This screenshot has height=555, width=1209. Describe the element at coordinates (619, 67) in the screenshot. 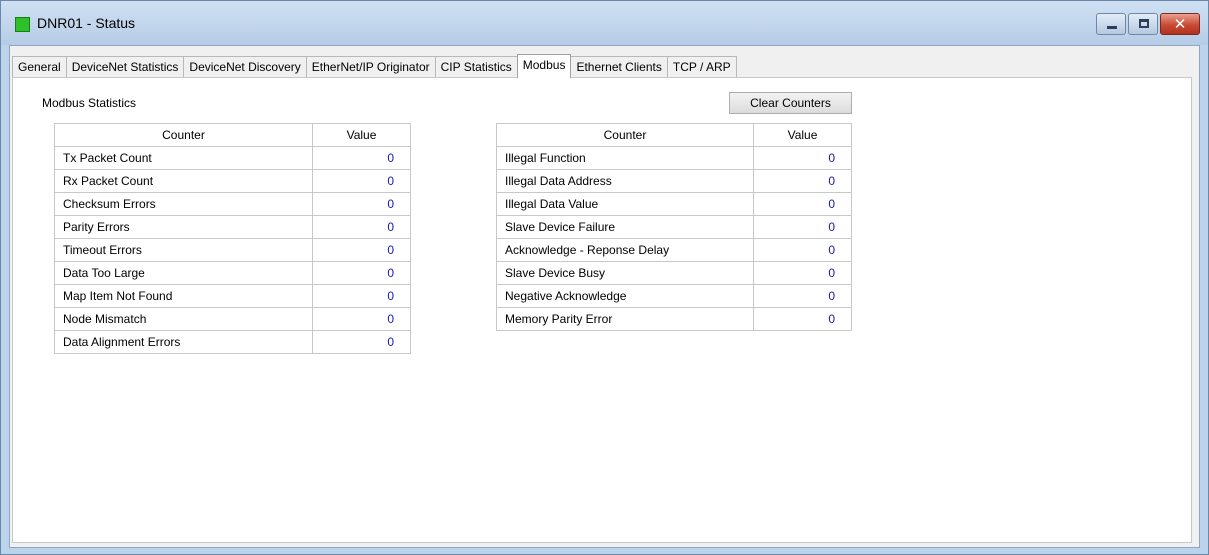

I see `tab-ethernet-clients: Ethernet Clients` at that location.